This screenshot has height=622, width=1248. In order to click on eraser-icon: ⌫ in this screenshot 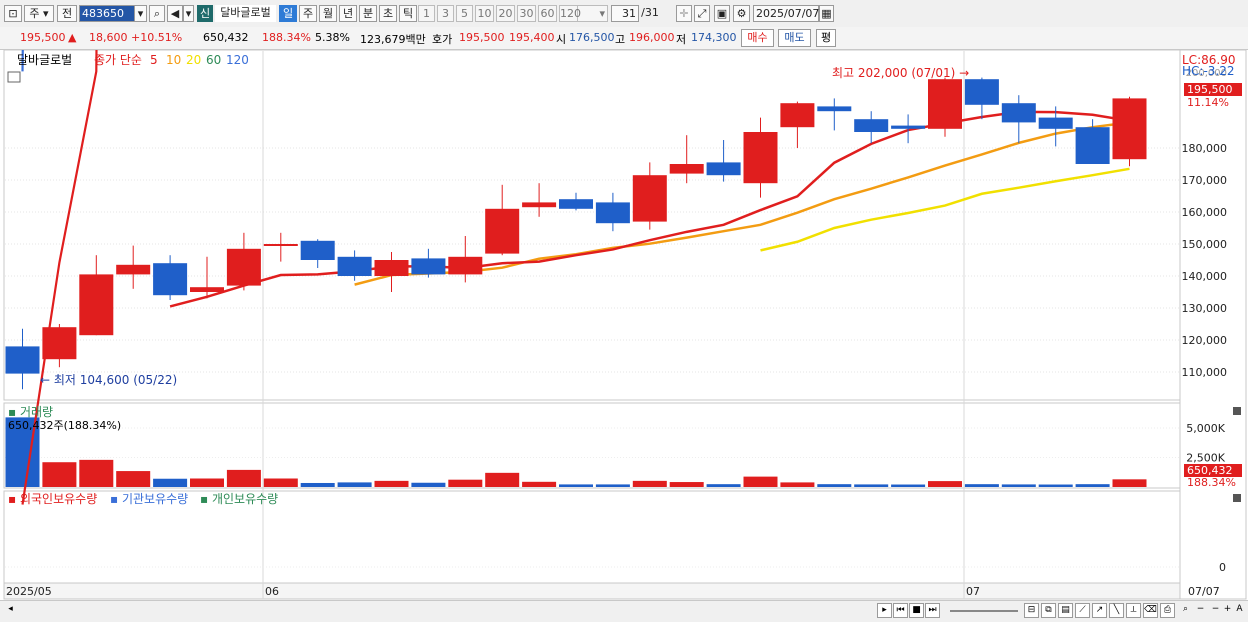, I will do `click(1150, 610)`.